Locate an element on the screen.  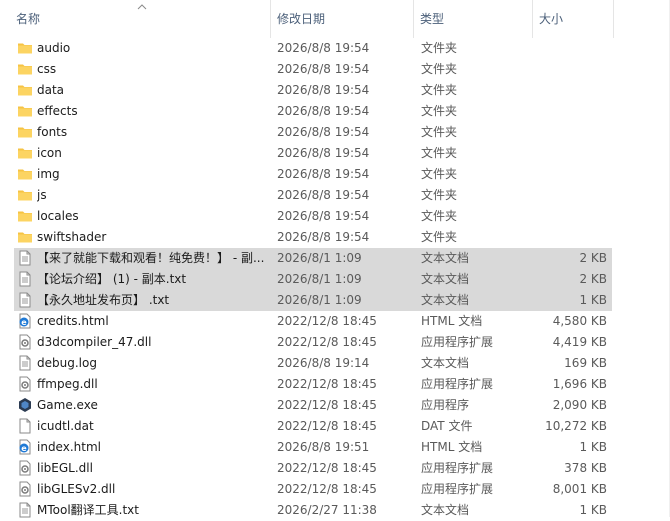
folder-row: js 2026/8/8 19:54 文件夹 is located at coordinates (313, 195).